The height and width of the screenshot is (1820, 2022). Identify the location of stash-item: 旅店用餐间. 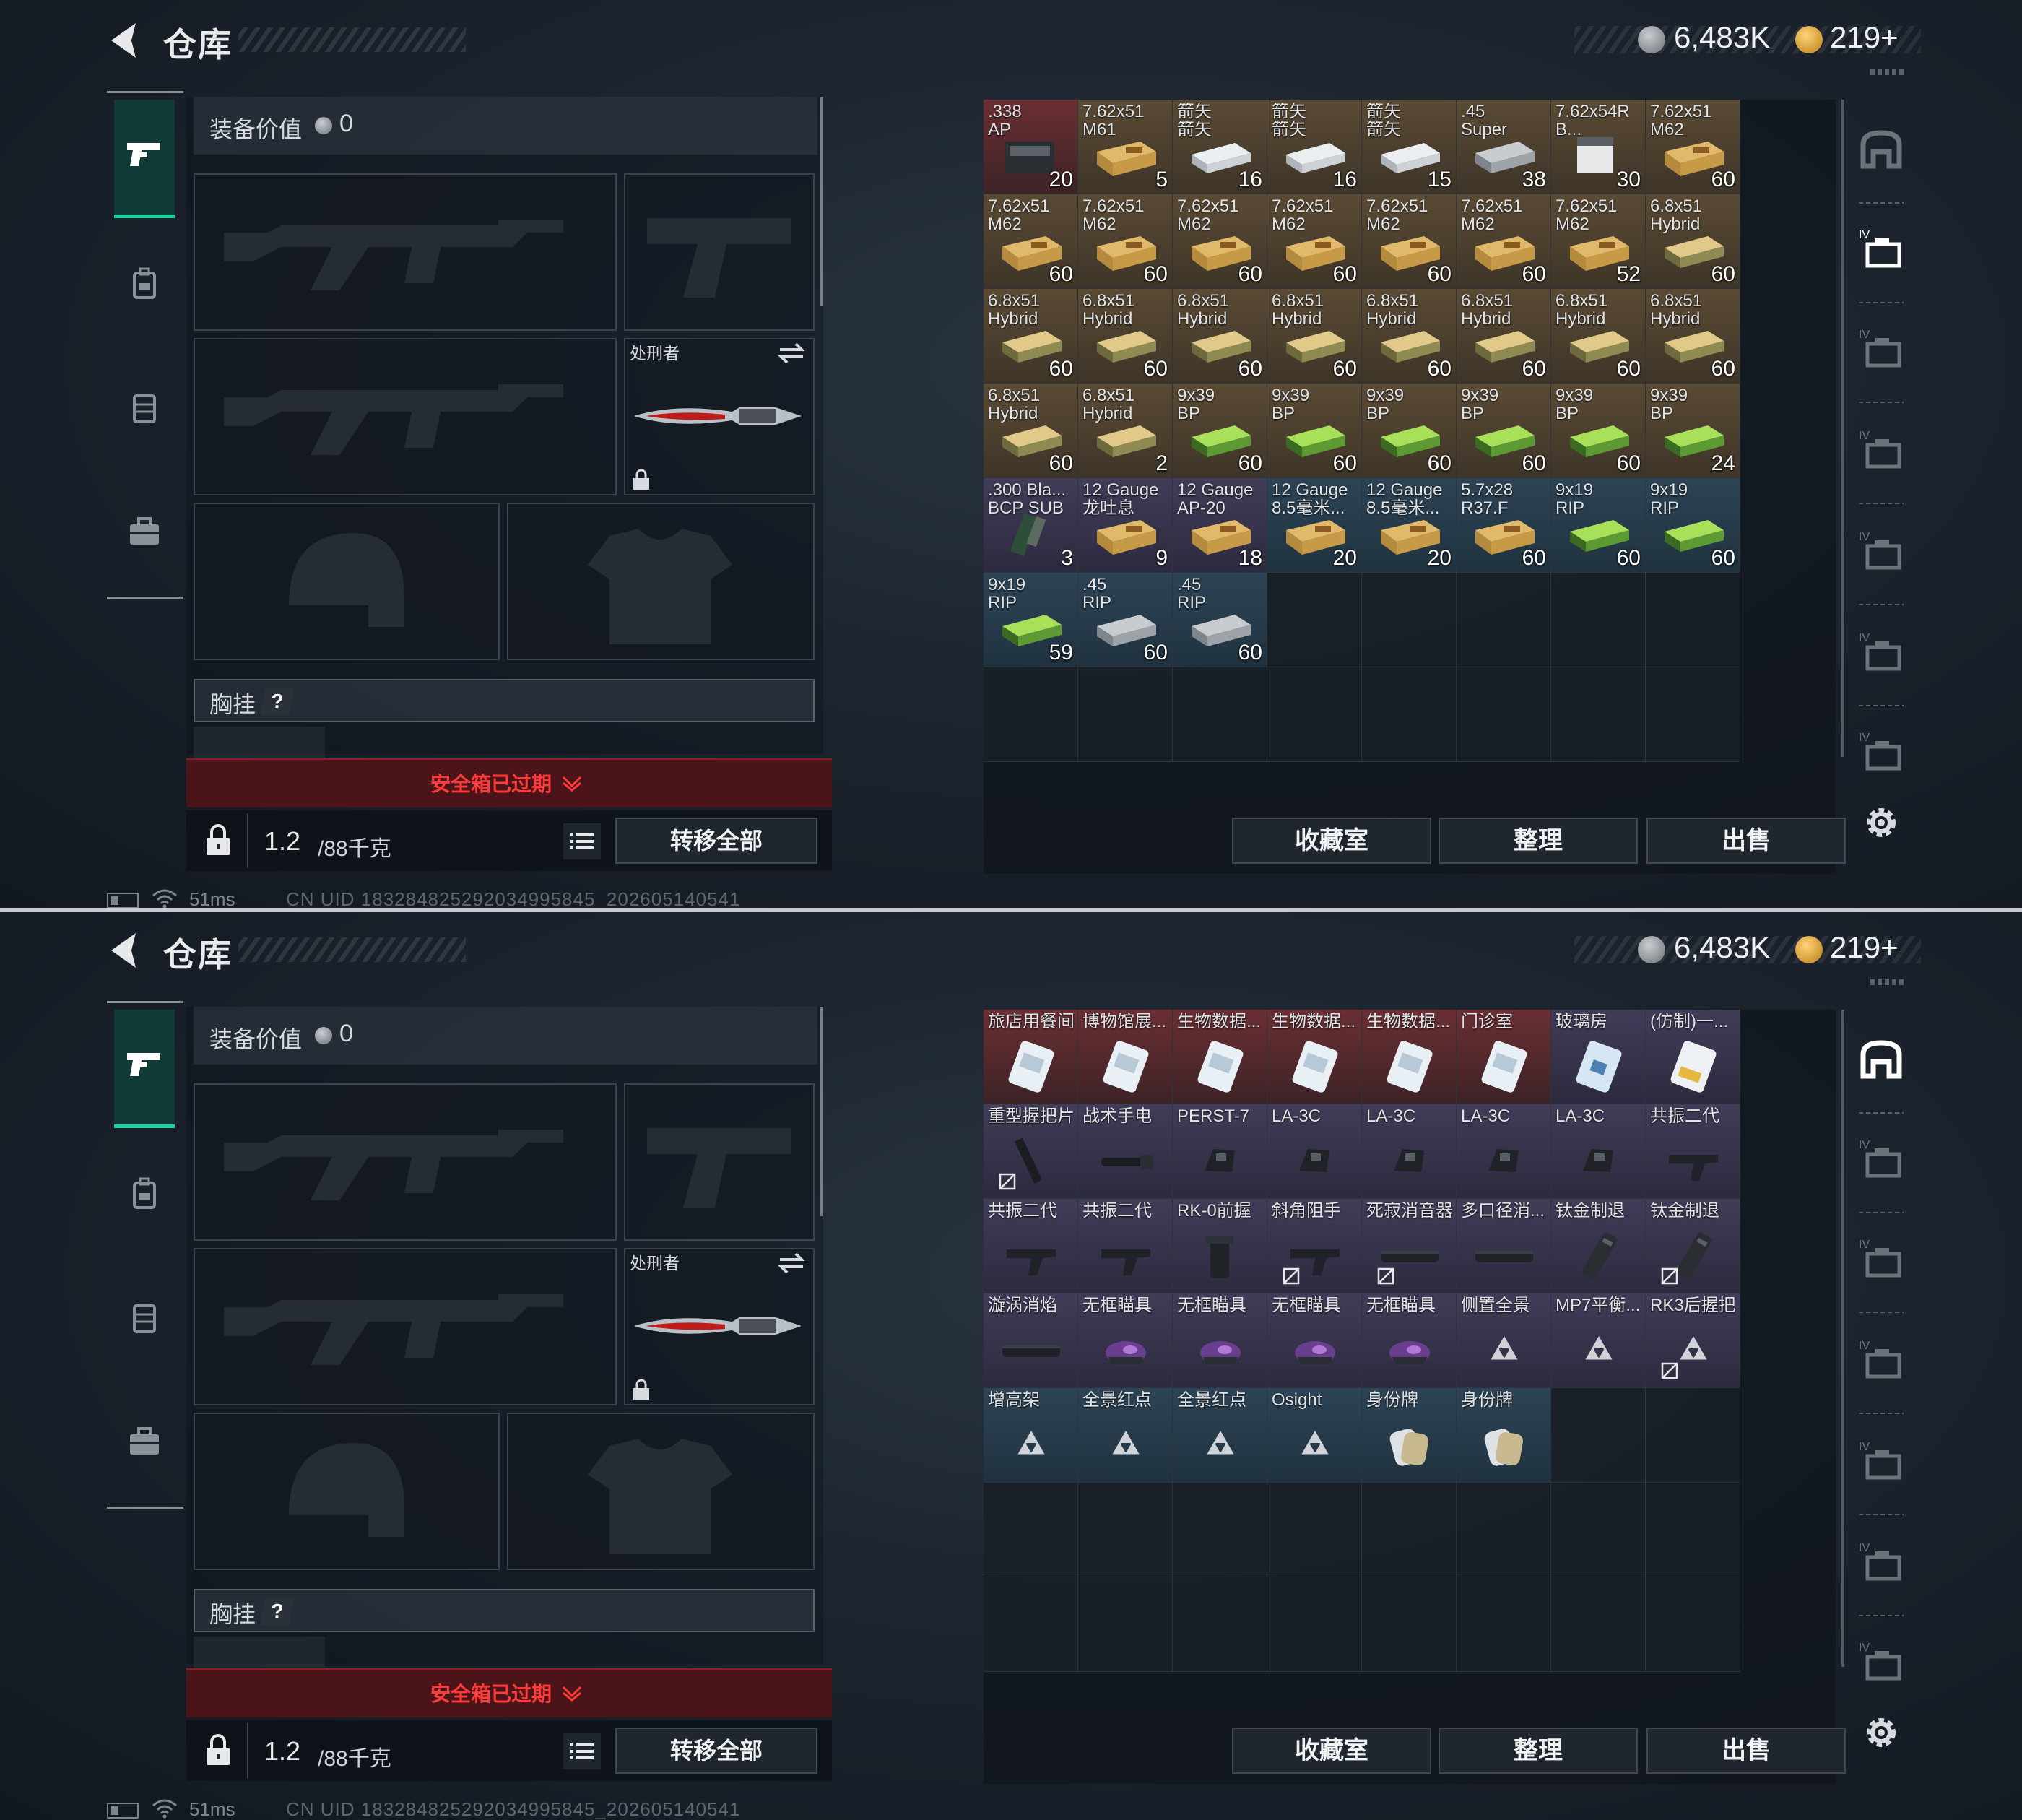
(1031, 1057).